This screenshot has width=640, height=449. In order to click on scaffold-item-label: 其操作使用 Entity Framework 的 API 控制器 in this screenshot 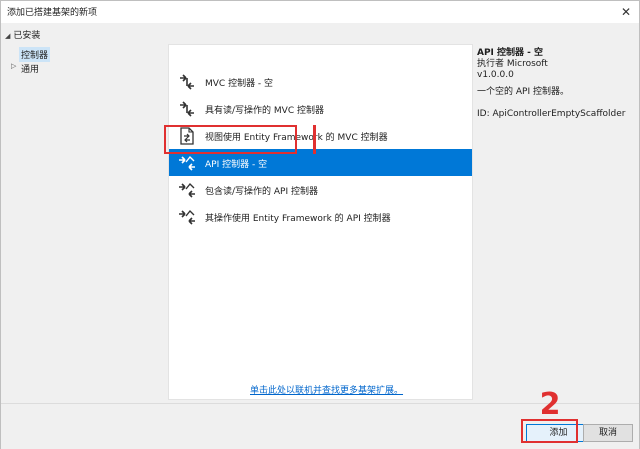, I will do `click(298, 219)`.